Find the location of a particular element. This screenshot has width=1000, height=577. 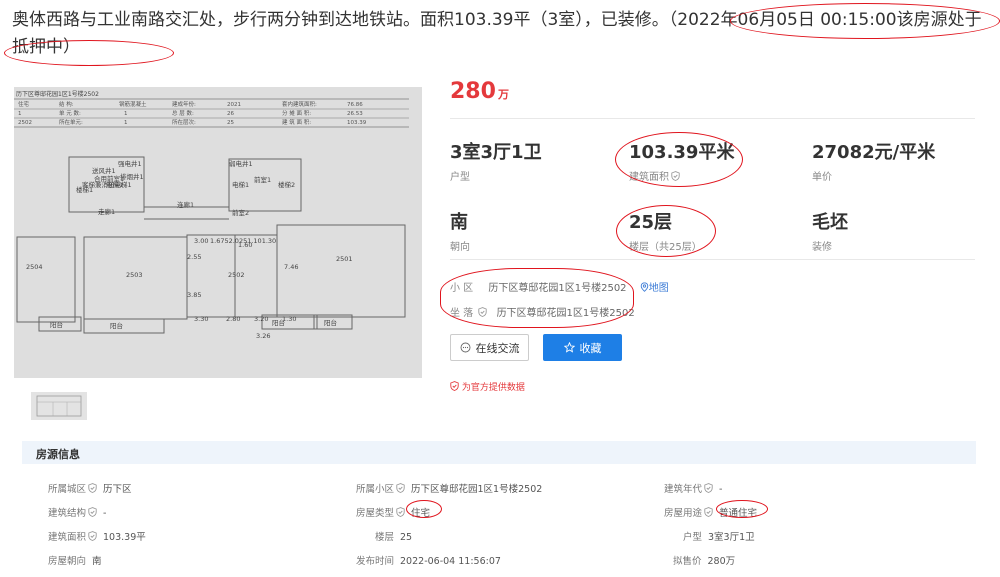

info-structure: 建筑结构 - is located at coordinates (77, 513).